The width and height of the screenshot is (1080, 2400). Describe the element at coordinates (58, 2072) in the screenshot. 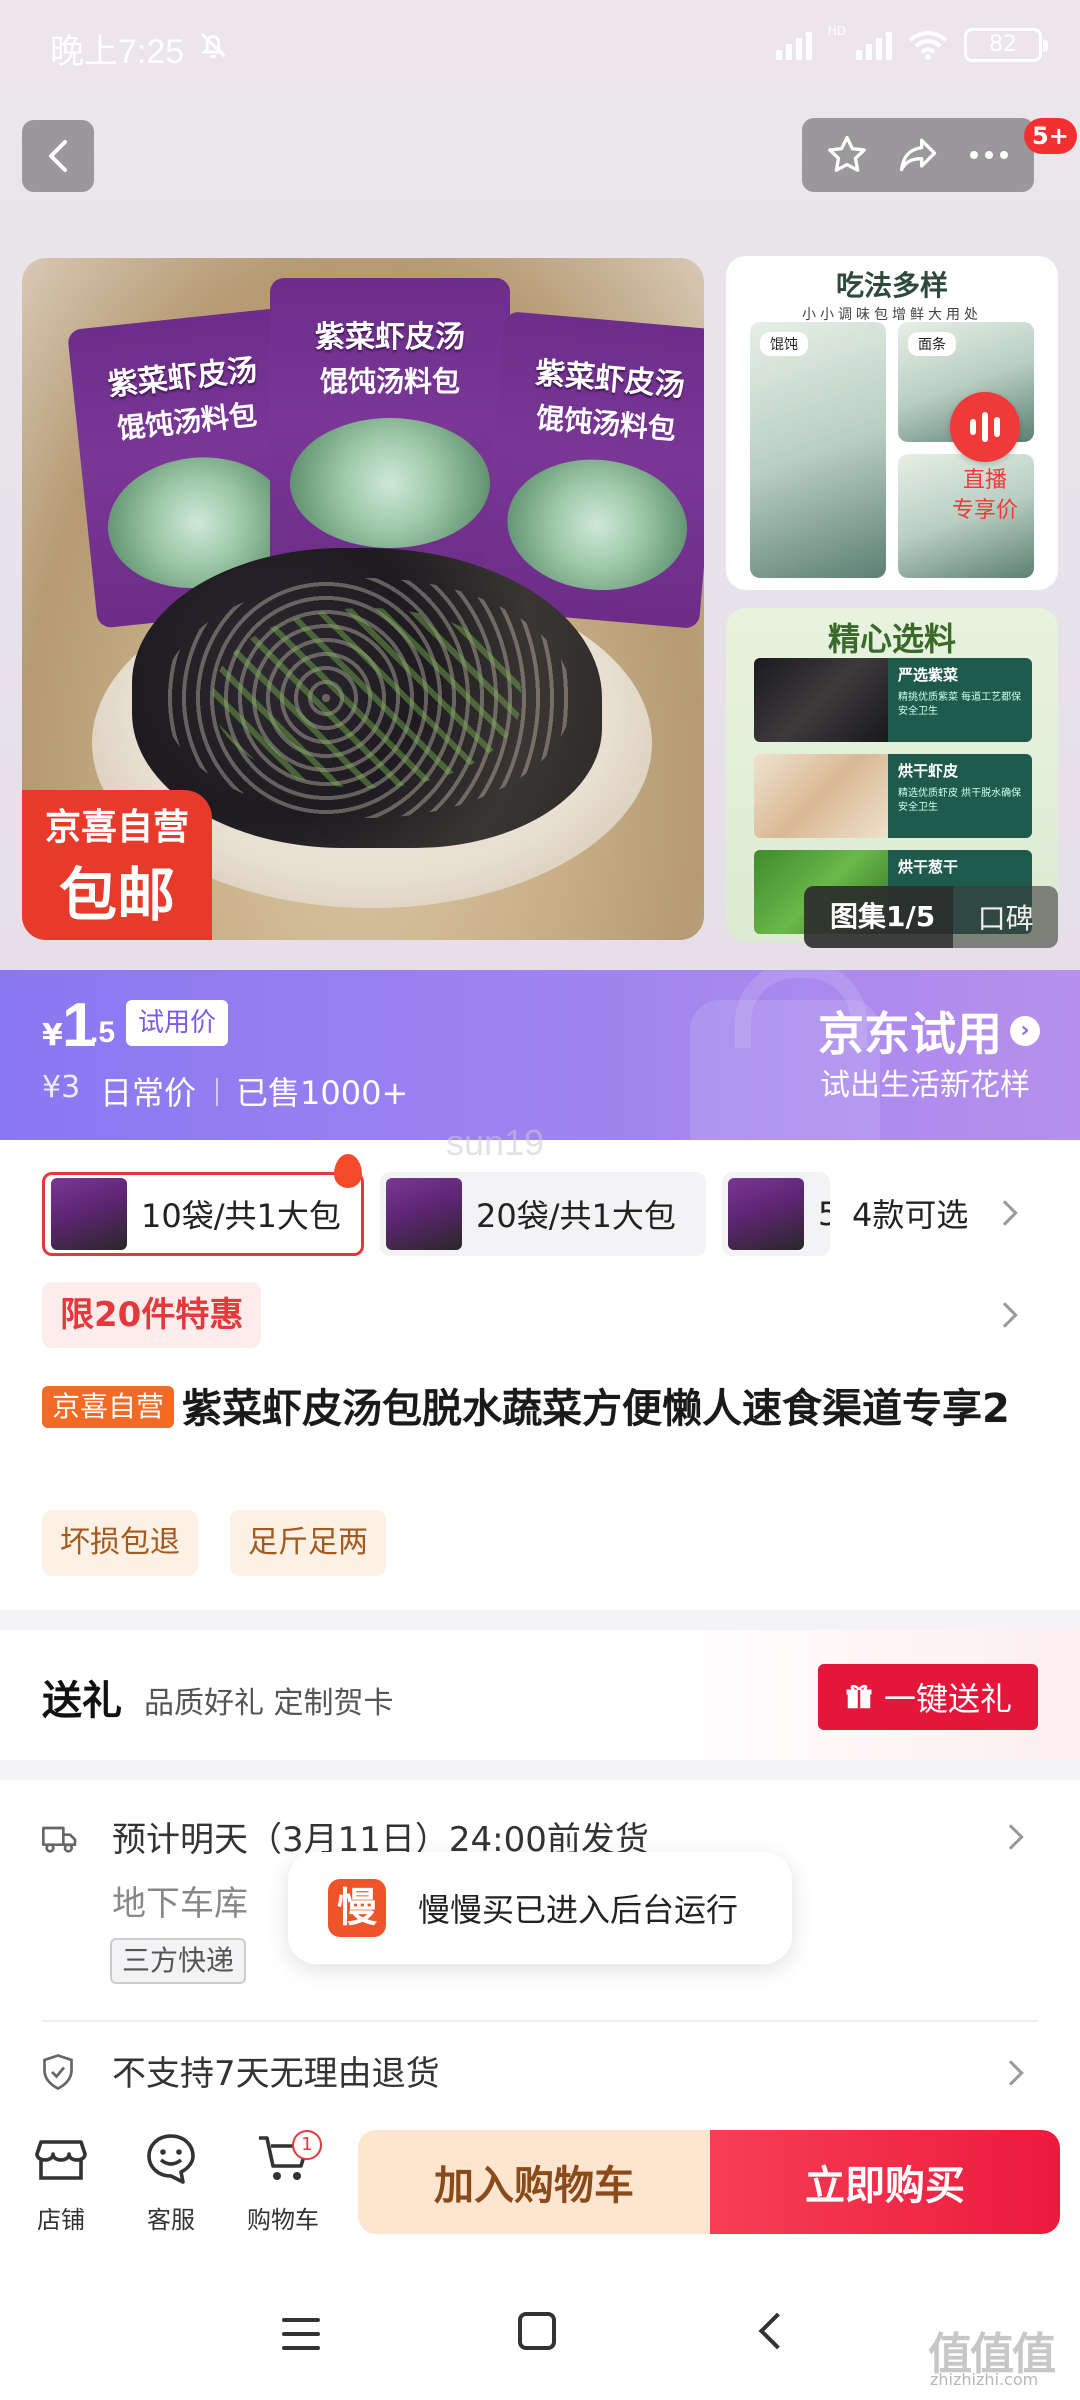

I see `shield-icon` at that location.